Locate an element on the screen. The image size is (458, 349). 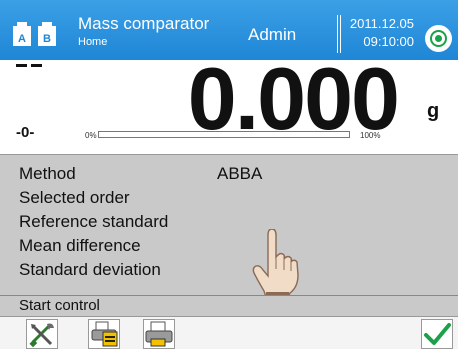
app-title: Mass comparator is located at coordinates (144, 23).